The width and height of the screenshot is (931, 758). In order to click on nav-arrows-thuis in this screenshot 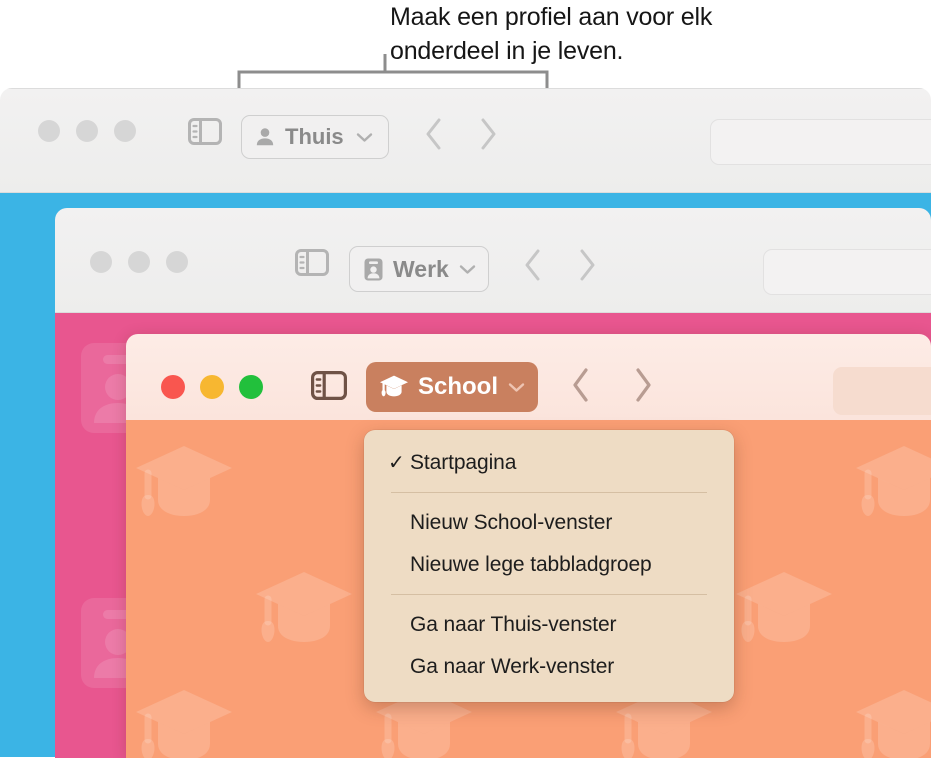, I will do `click(461, 134)`.